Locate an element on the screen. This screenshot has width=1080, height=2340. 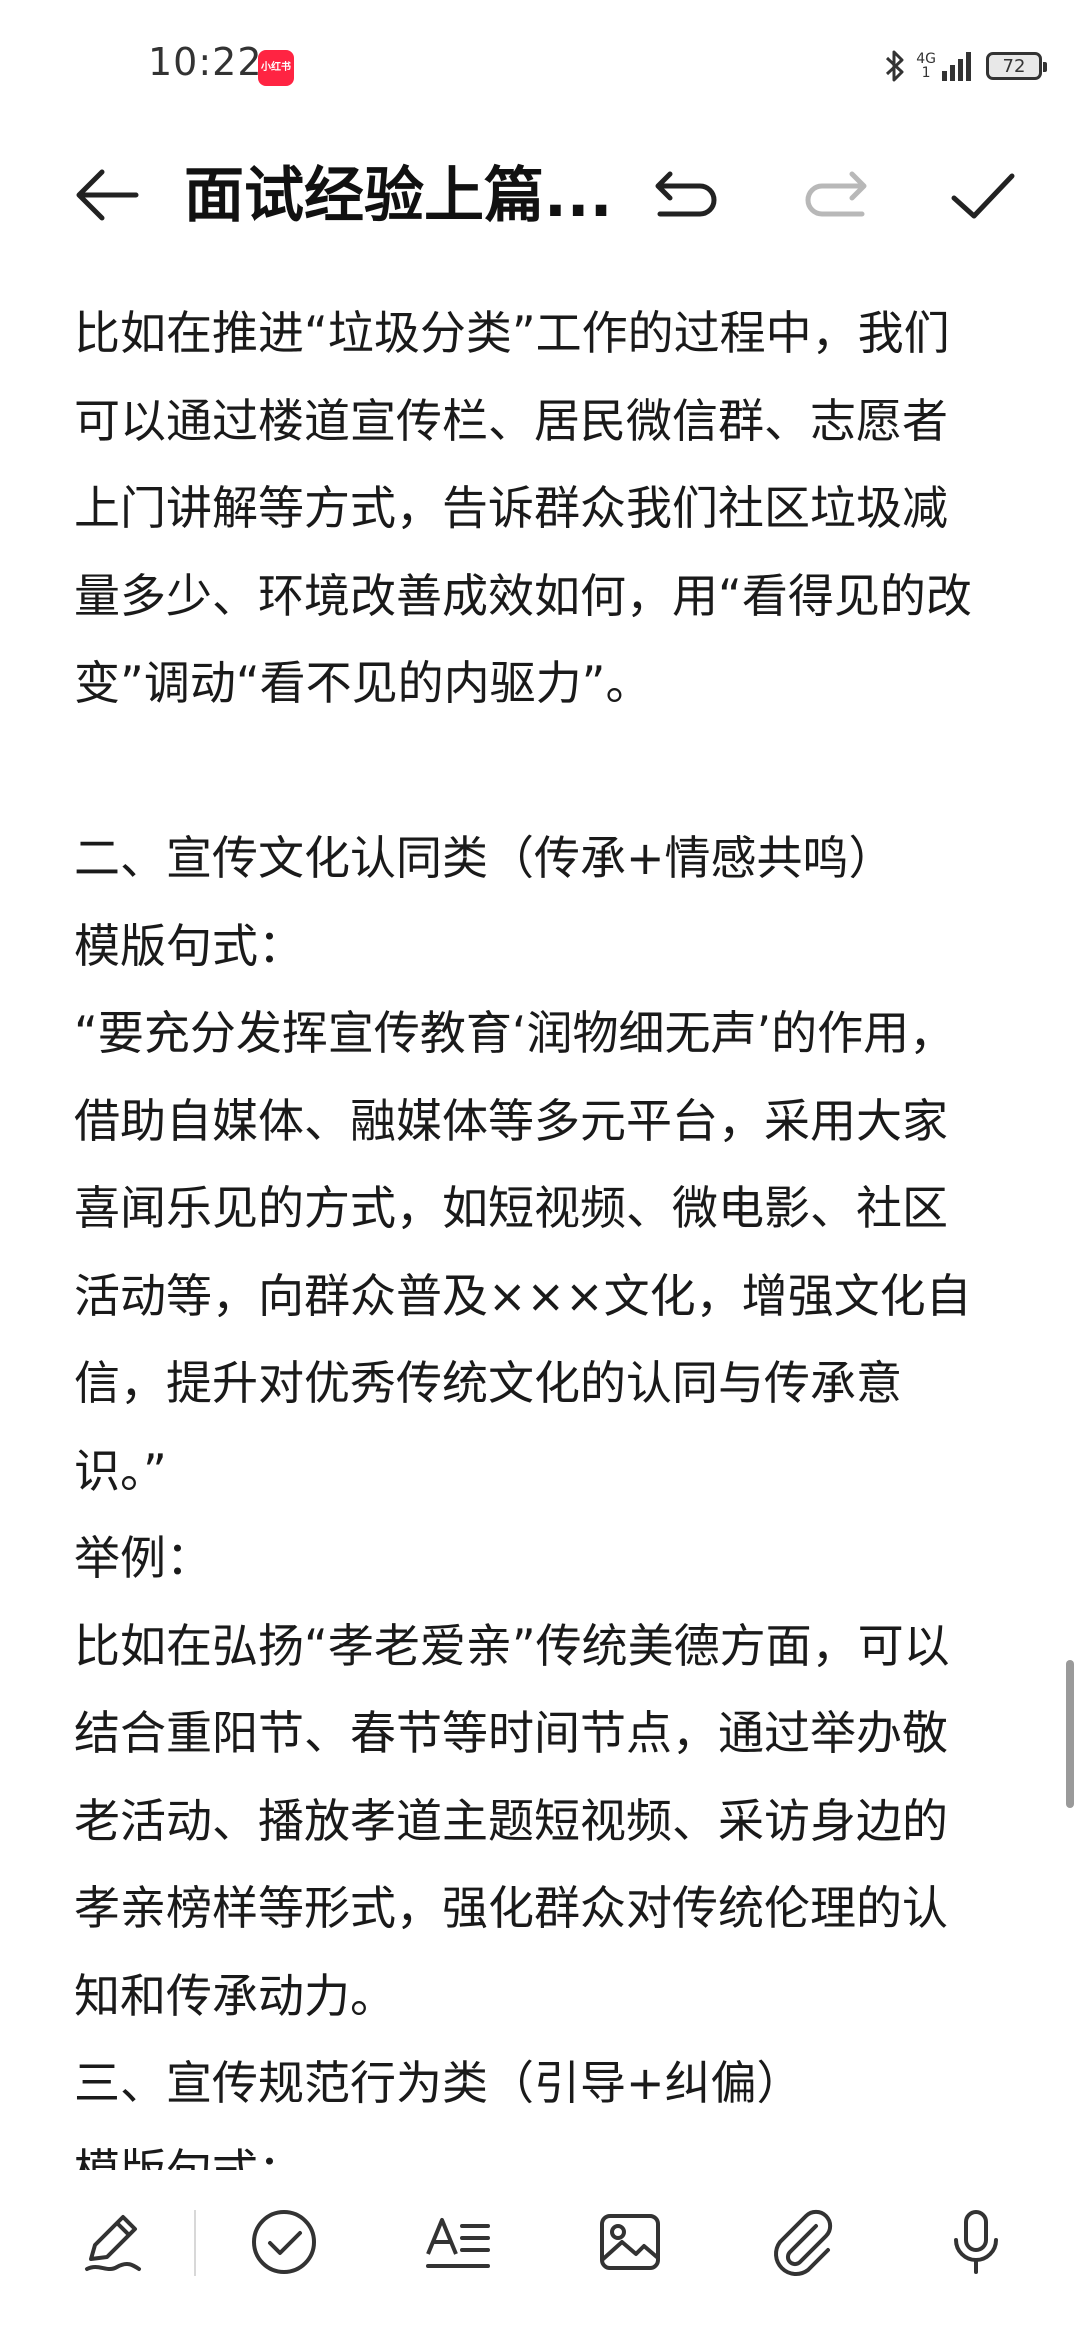
text-line: 可以通过楼道宣传栏、居民微信群、志愿者 is located at coordinates (511, 420).